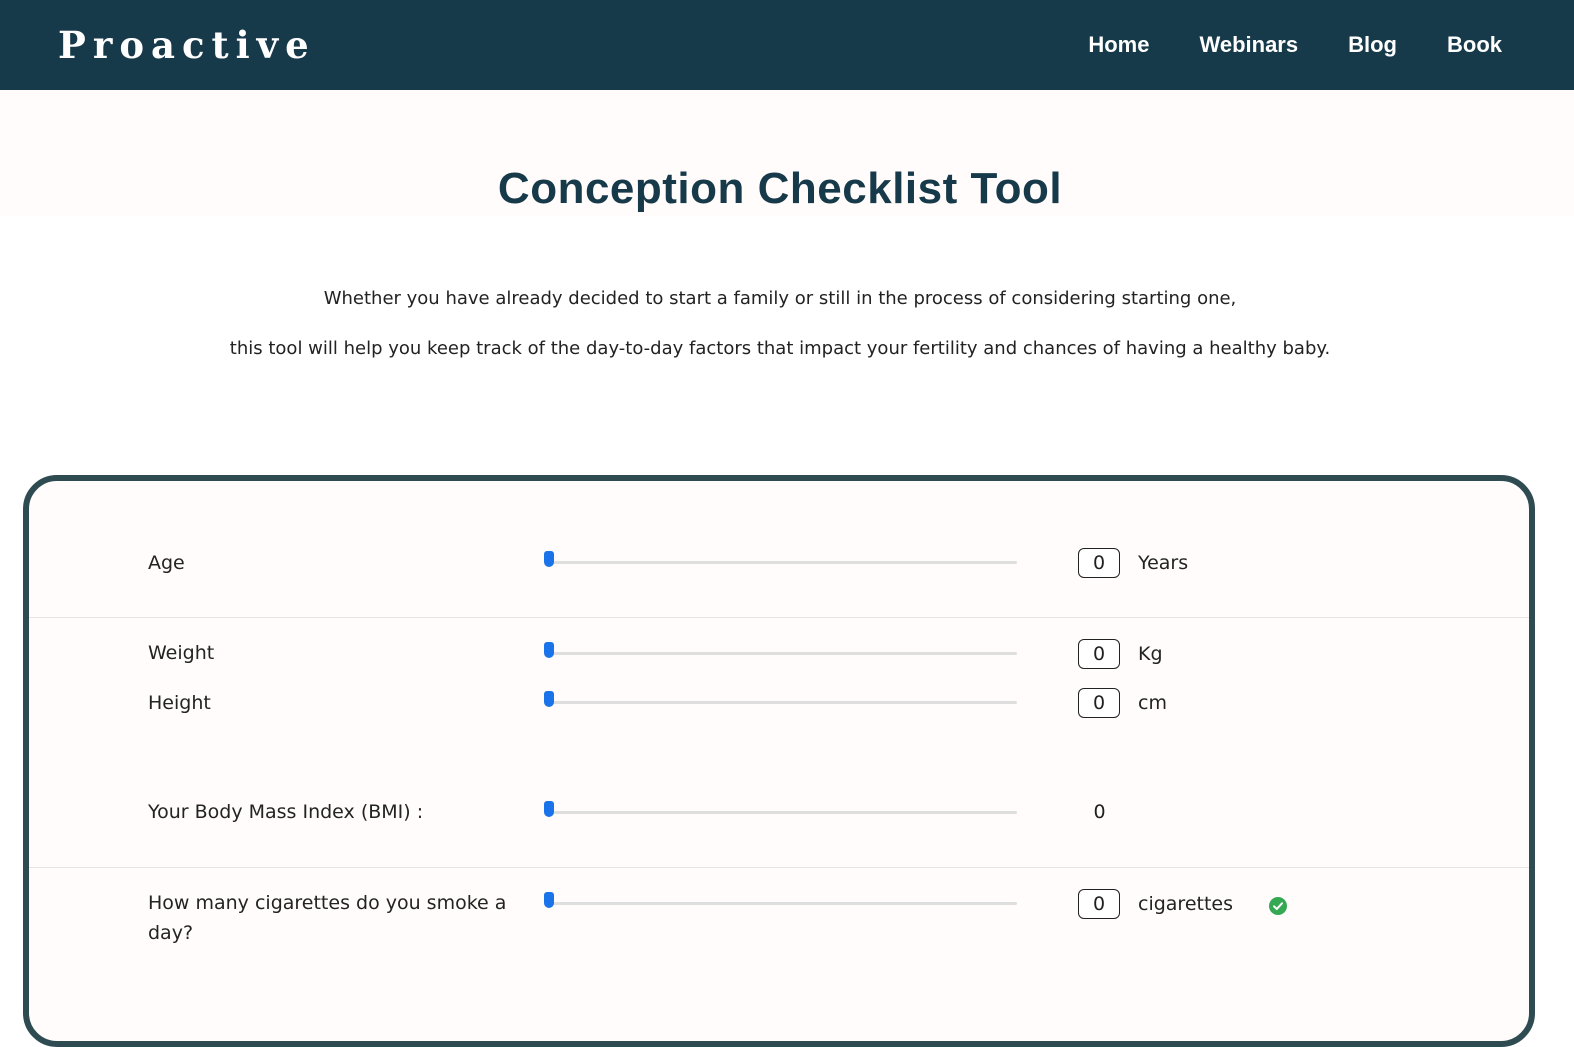  Describe the element at coordinates (1099, 703) in the screenshot. I see `height-input: 0` at that location.